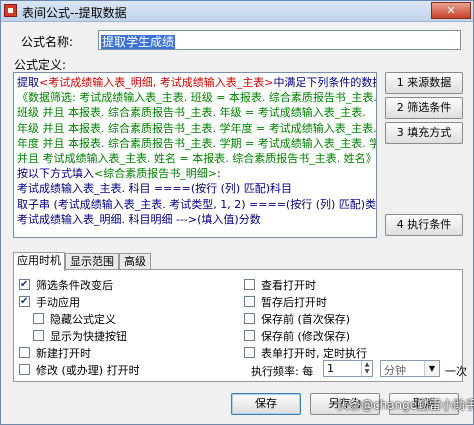 This screenshot has height=425, width=474. Describe the element at coordinates (155, 174) in the screenshot. I see `formula-segment: <综合素质报告书_明细>` at that location.